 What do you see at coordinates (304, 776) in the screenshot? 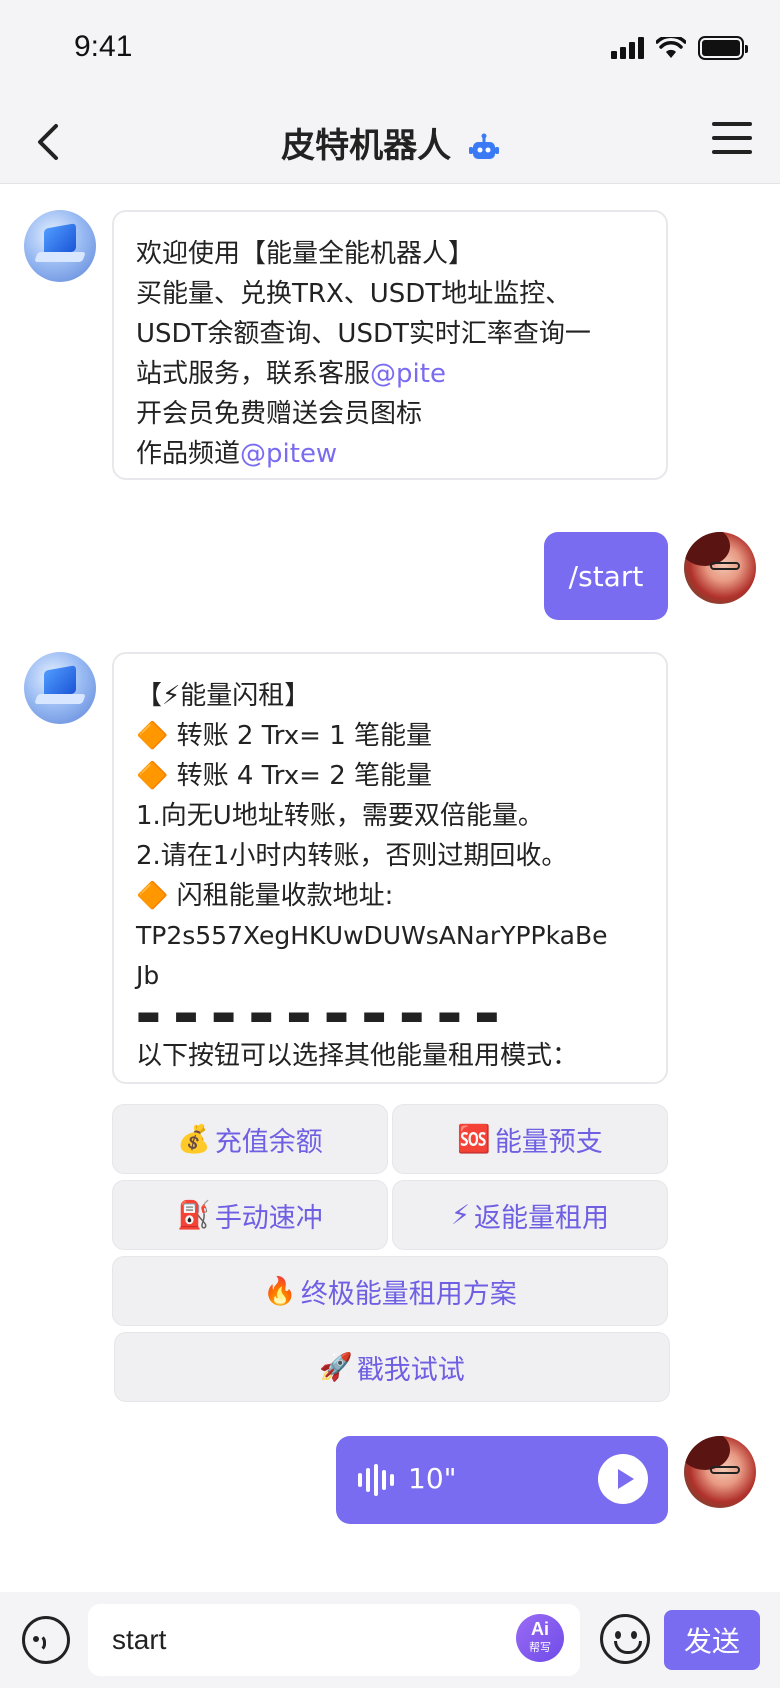
I see `rate-text: 转账 4 Trx= 2 笔能量` at bounding box center [304, 776].